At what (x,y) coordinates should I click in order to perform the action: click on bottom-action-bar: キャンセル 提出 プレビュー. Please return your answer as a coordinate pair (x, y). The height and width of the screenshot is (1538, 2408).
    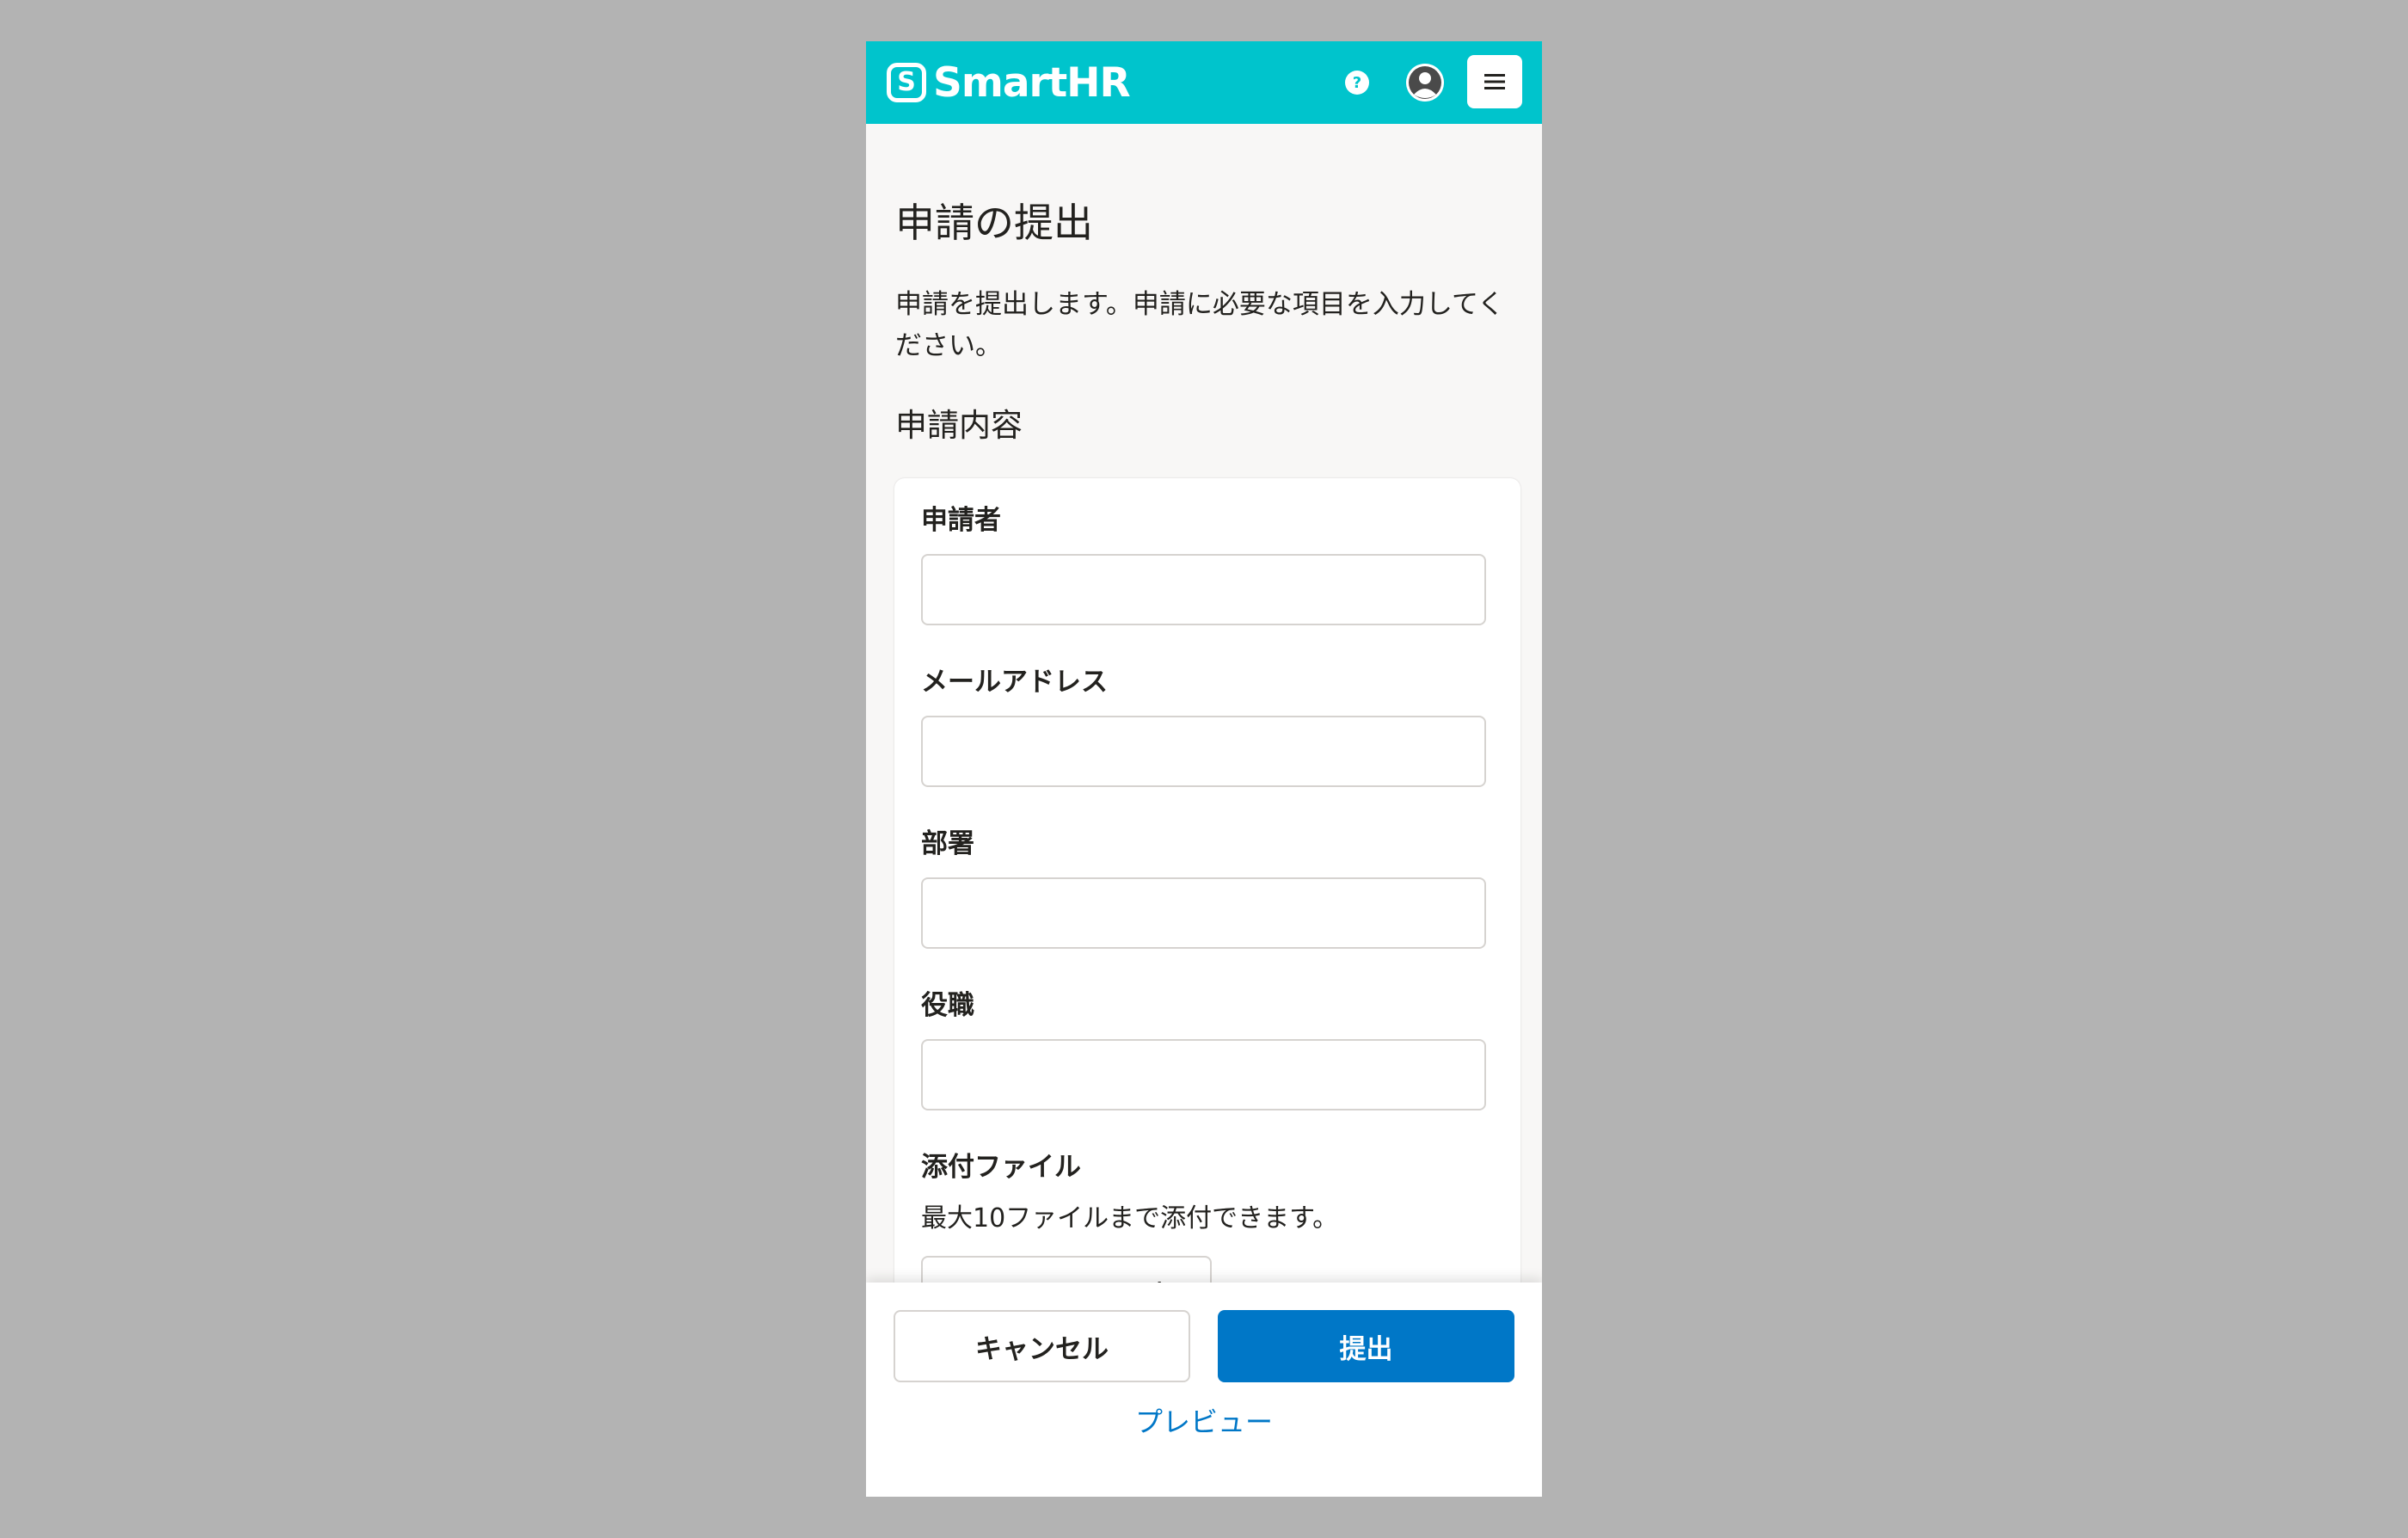
    Looking at the image, I should click on (1204, 1390).